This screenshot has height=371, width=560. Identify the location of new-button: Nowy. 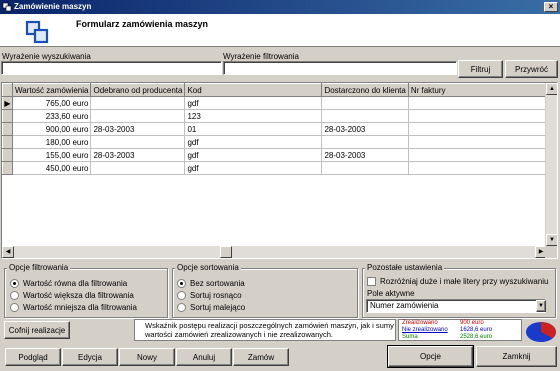
(147, 357).